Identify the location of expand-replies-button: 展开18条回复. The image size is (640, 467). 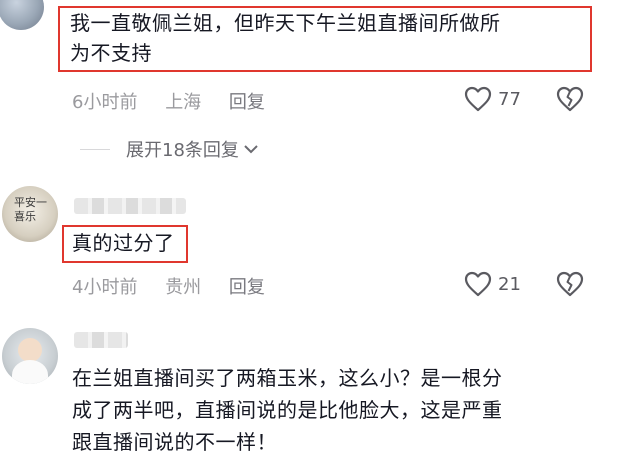
(169, 149).